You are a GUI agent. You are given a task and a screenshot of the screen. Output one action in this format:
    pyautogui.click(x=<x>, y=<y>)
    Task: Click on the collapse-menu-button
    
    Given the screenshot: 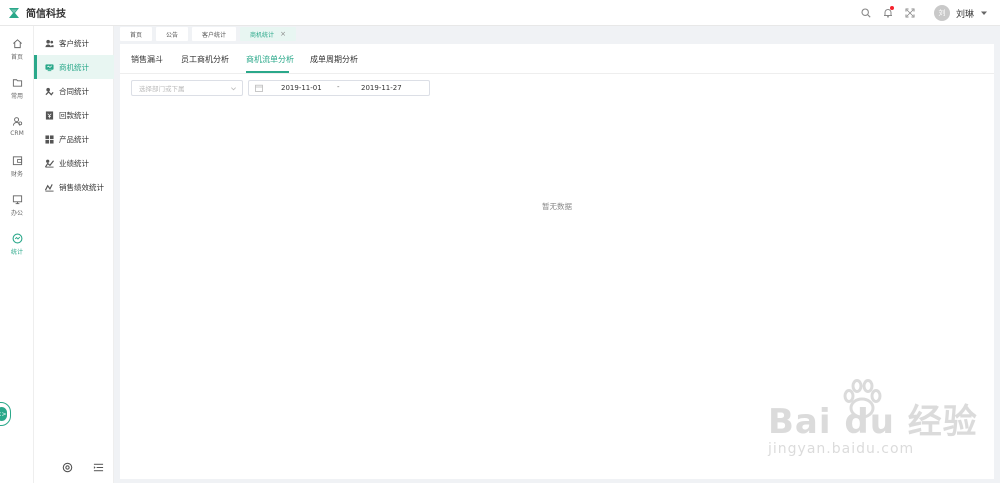 What is the action you would take?
    pyautogui.click(x=98, y=467)
    